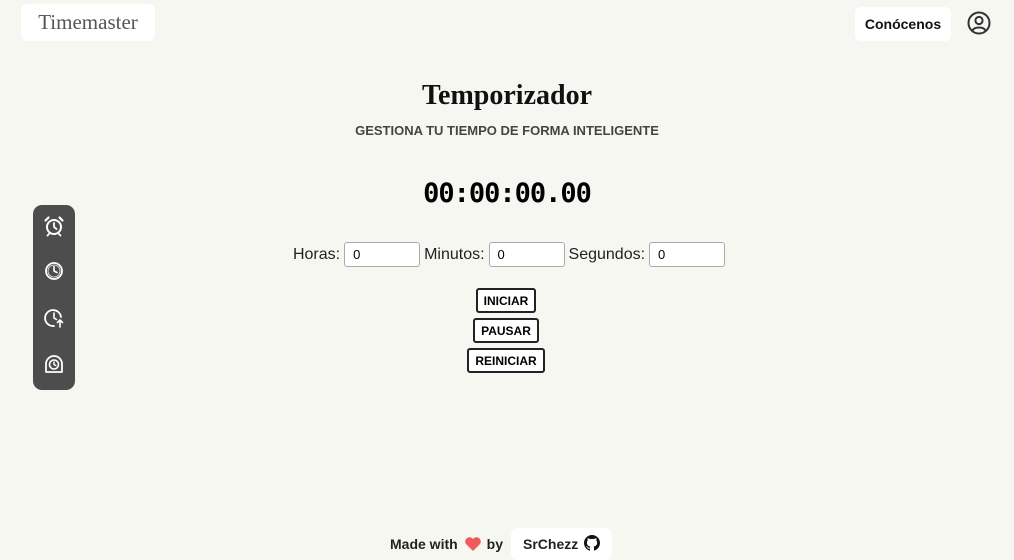 Image resolution: width=1014 pixels, height=560 pixels. I want to click on clock-arrow-up-icon, so click(54, 318).